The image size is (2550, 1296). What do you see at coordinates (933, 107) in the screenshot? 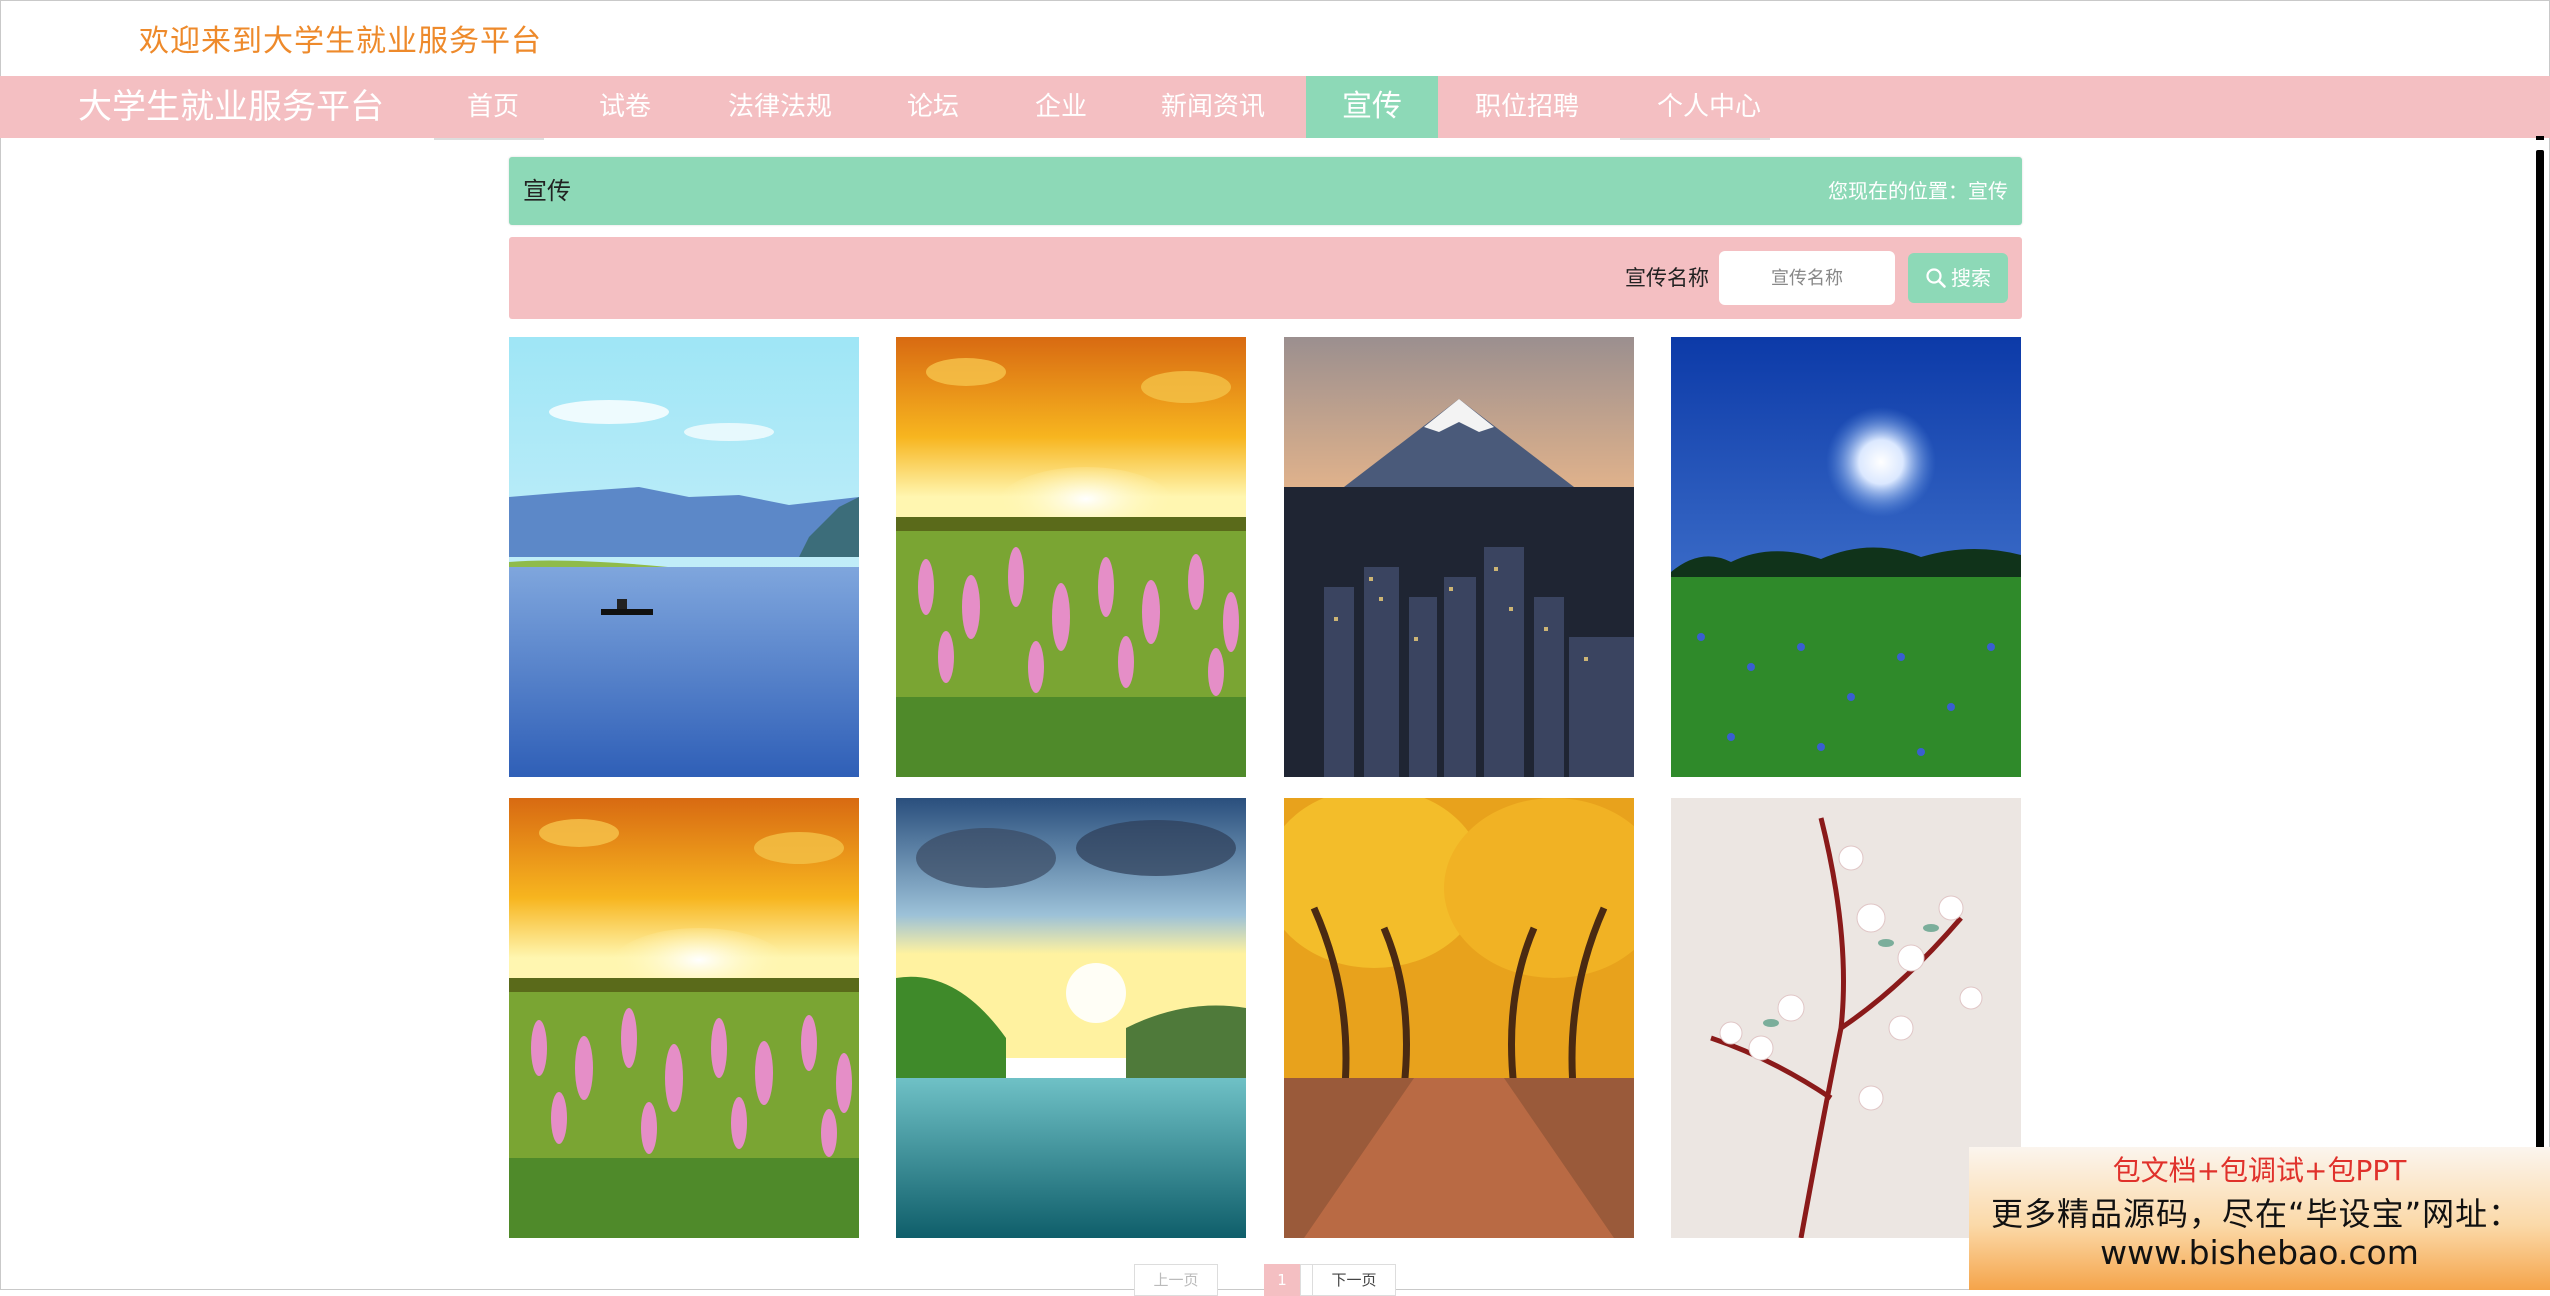
I see `nav-item-forum: 论坛` at bounding box center [933, 107].